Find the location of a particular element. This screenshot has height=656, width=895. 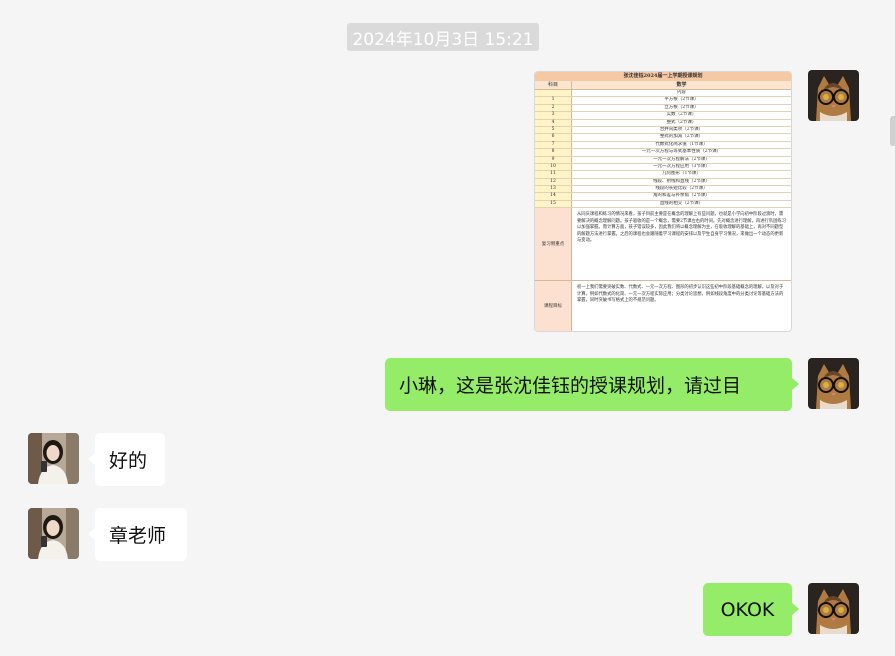

message-bubble-received: 好的 is located at coordinates (126, 459).